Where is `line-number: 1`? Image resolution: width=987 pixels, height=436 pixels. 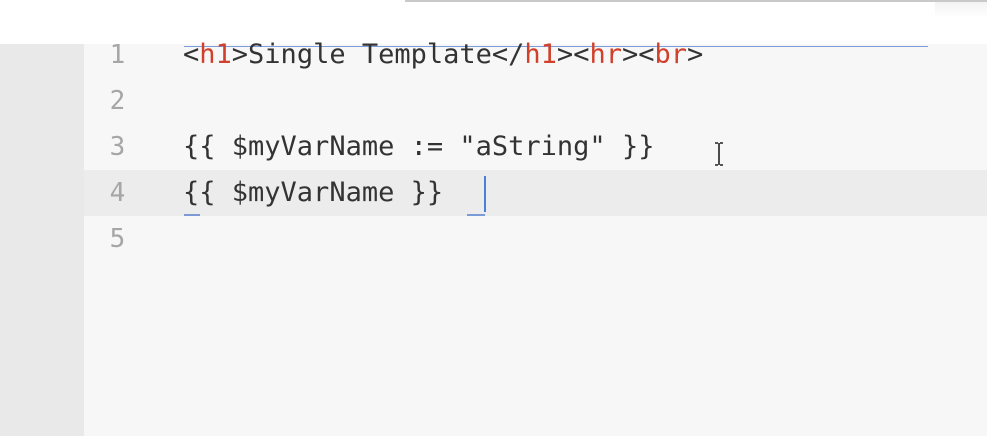
line-number: 1 is located at coordinates (117, 55).